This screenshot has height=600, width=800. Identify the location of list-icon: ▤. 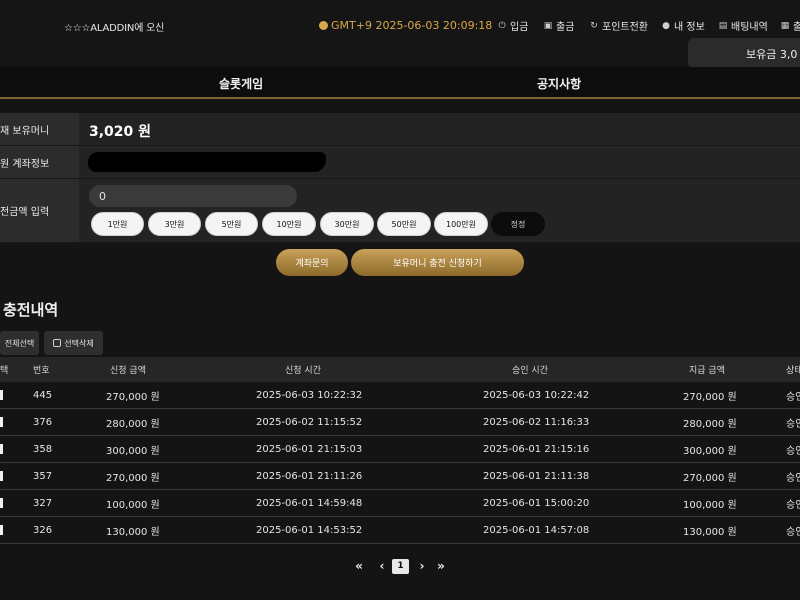
(723, 25).